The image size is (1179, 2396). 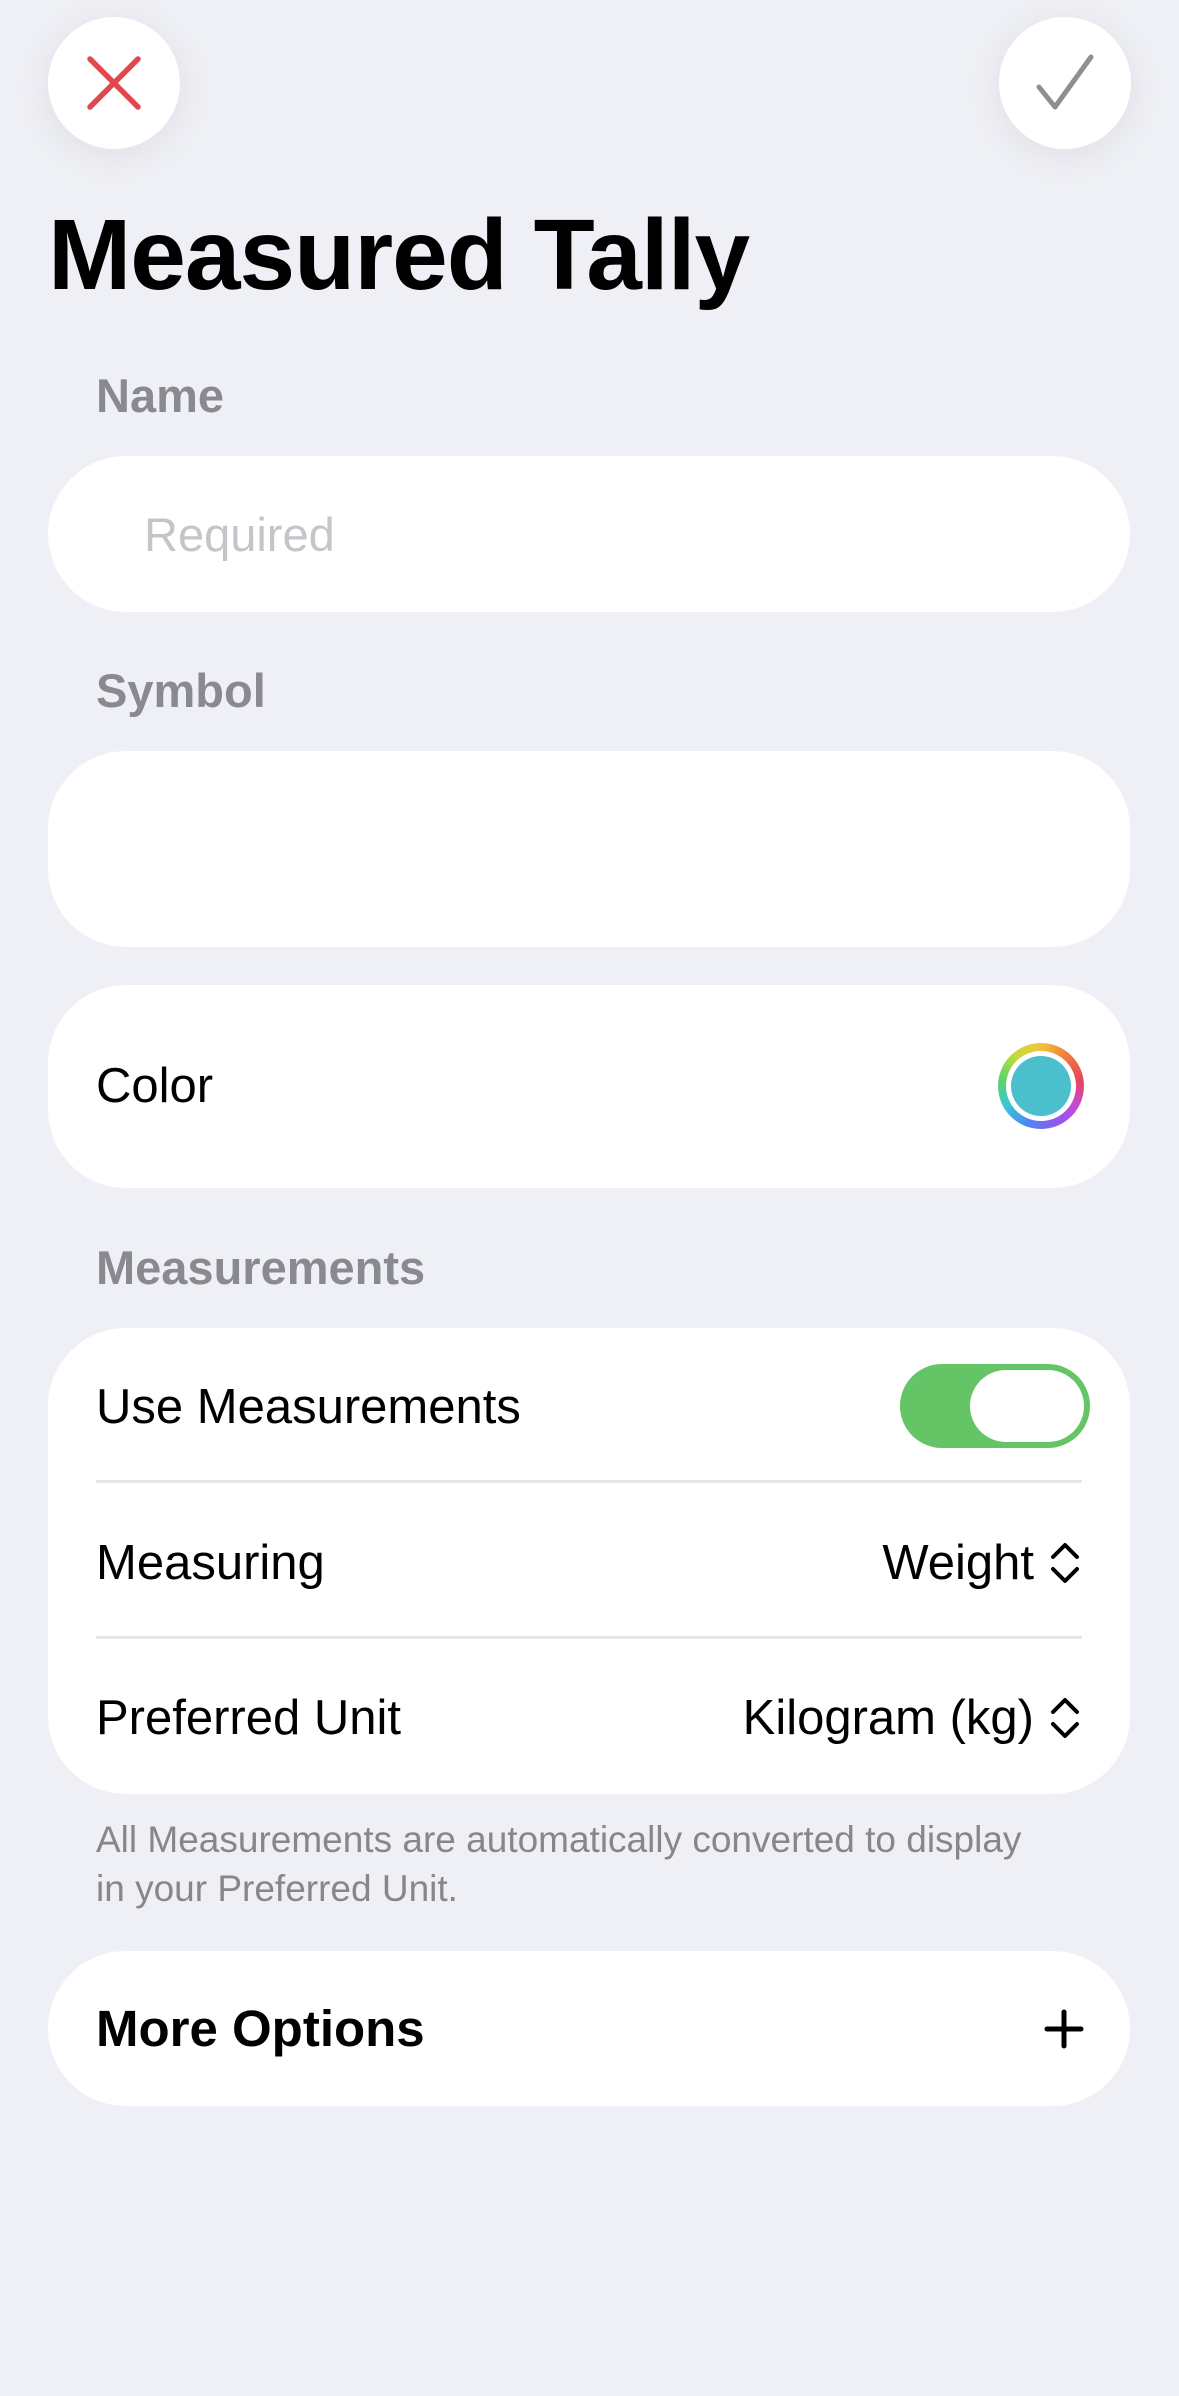 What do you see at coordinates (260, 2028) in the screenshot?
I see `more-options-label: More Options` at bounding box center [260, 2028].